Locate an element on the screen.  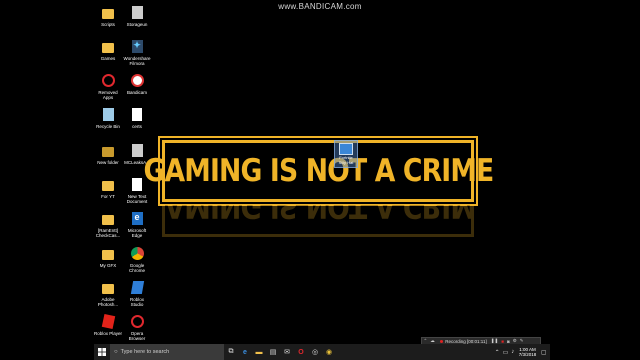
desktop-icon-label: Roblox Studio is located at coordinates (136, 302).